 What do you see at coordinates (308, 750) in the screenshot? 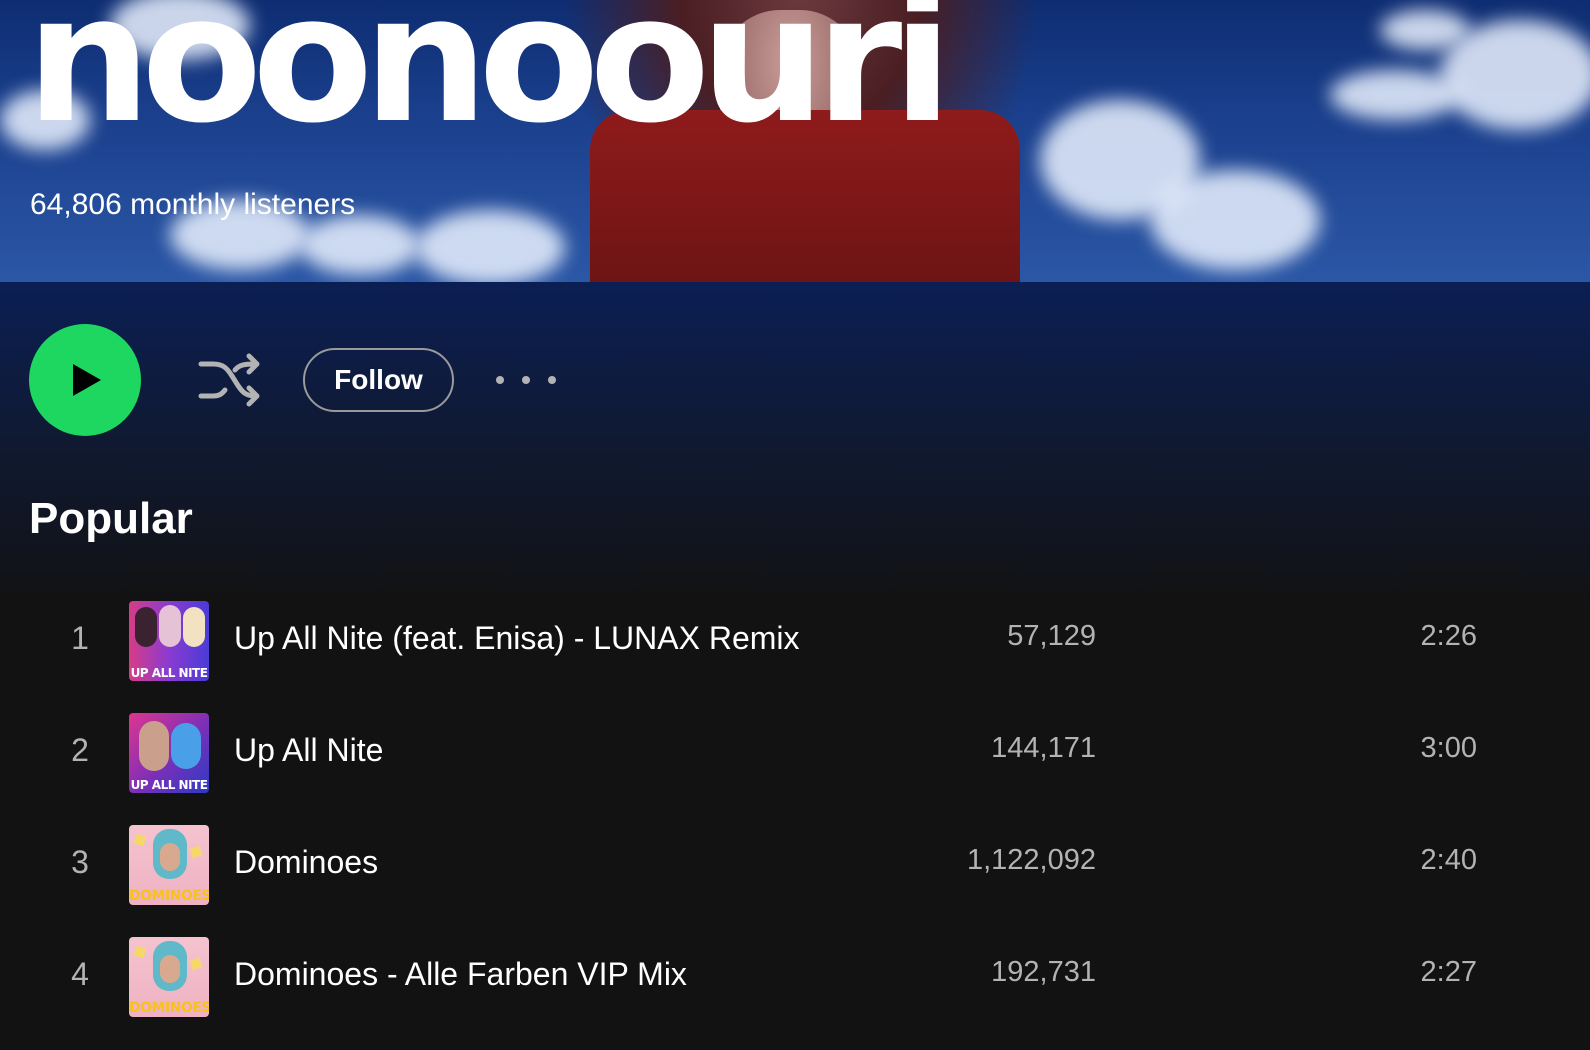
I see `track-title: Up All Nite` at bounding box center [308, 750].